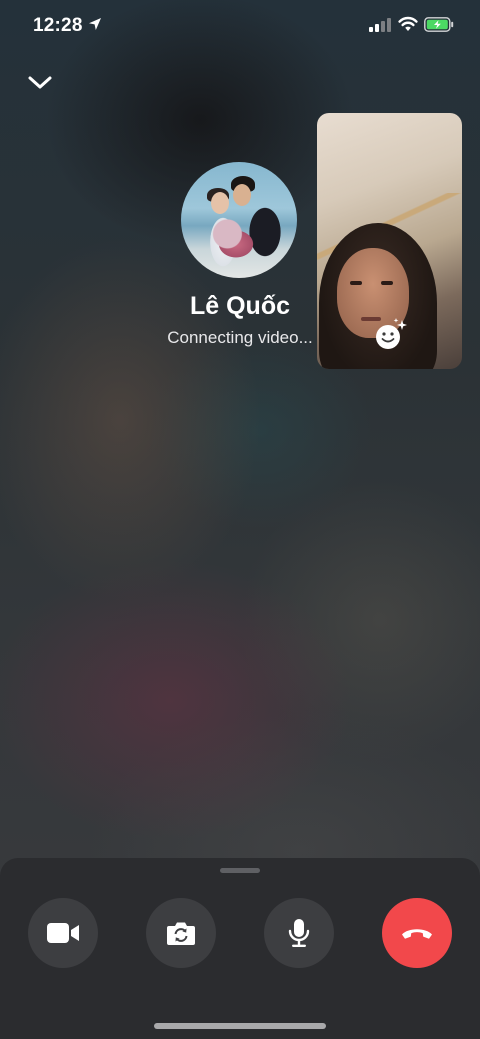  I want to click on microphone-icon, so click(299, 933).